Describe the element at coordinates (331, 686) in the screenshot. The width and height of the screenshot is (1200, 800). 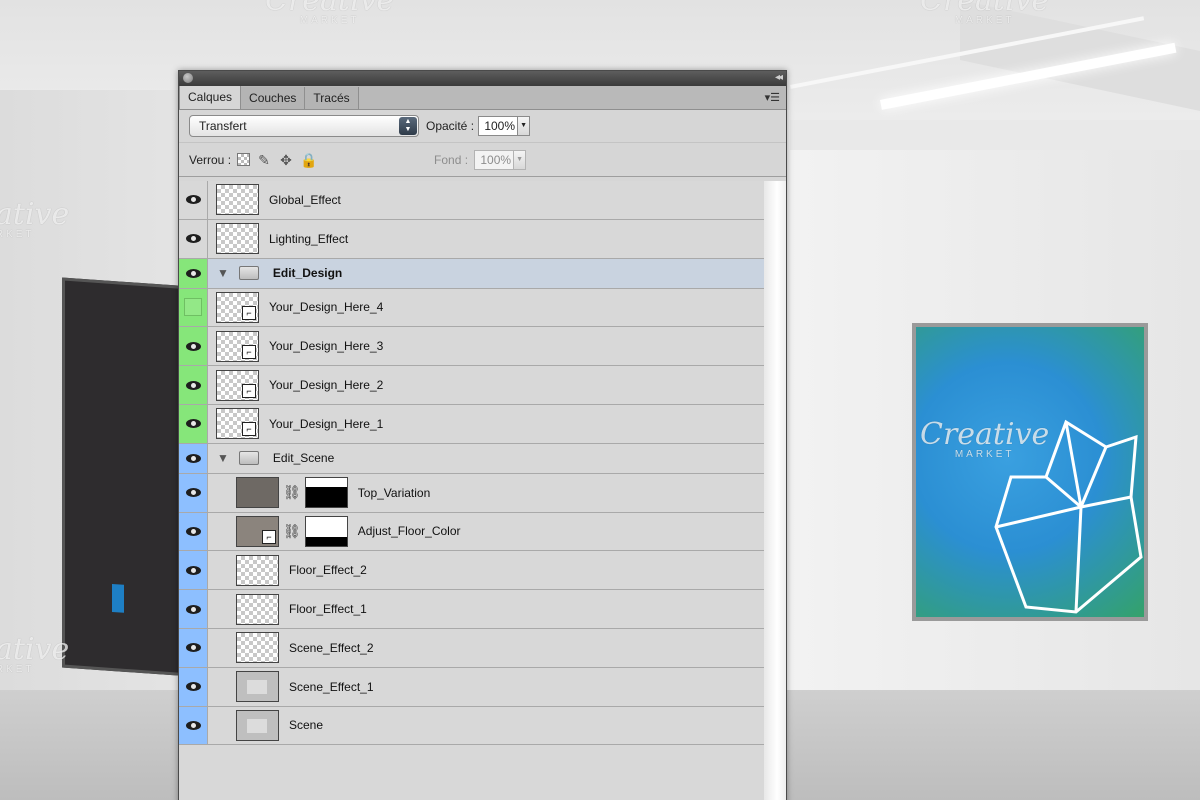
I see `layer-name: Scene_Effect_1` at that location.